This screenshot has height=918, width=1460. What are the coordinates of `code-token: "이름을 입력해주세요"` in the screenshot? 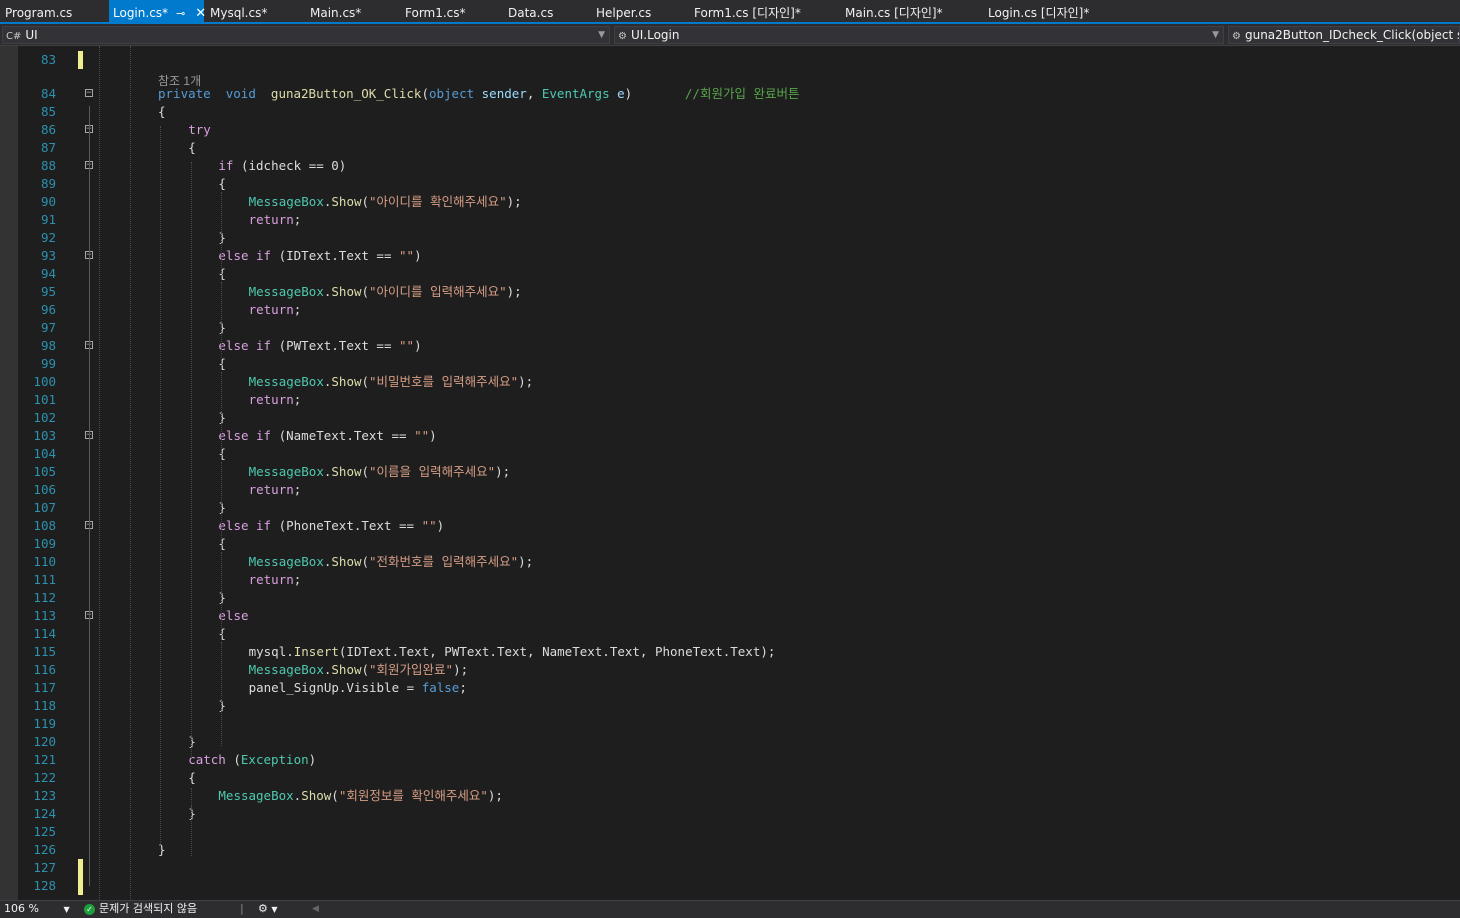 It's located at (432, 471).